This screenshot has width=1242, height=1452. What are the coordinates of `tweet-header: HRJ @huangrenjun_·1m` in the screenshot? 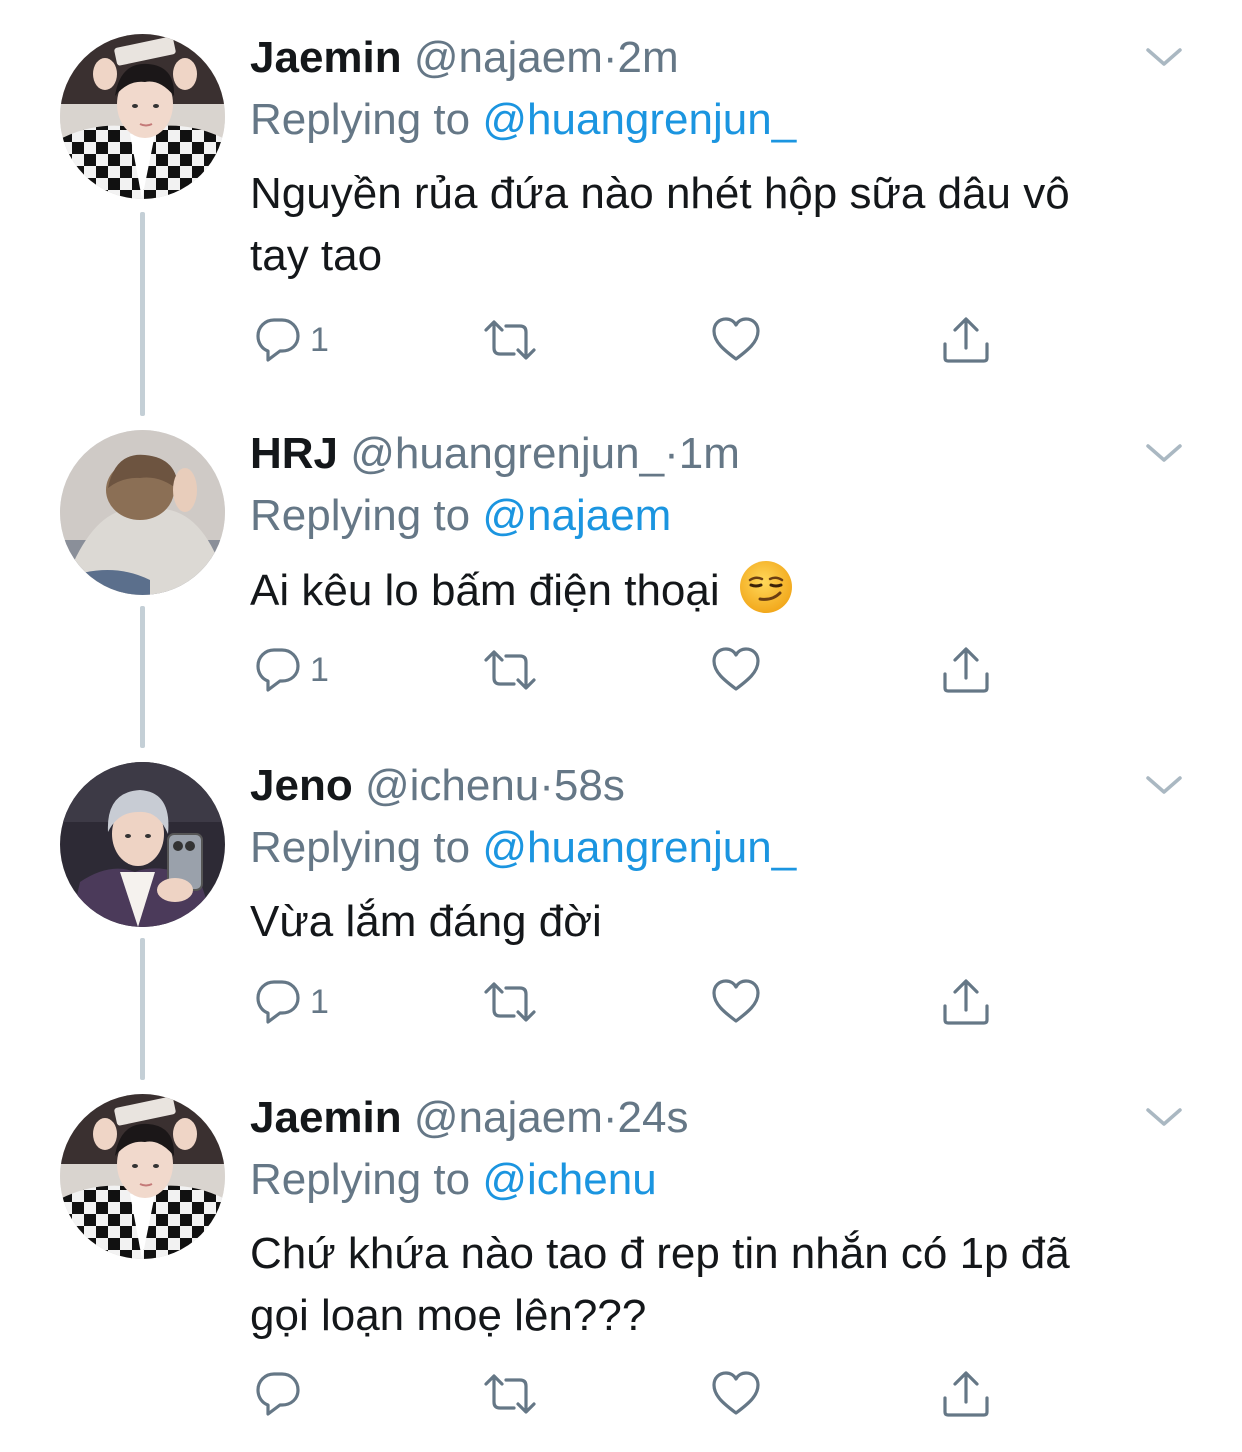 It's located at (495, 454).